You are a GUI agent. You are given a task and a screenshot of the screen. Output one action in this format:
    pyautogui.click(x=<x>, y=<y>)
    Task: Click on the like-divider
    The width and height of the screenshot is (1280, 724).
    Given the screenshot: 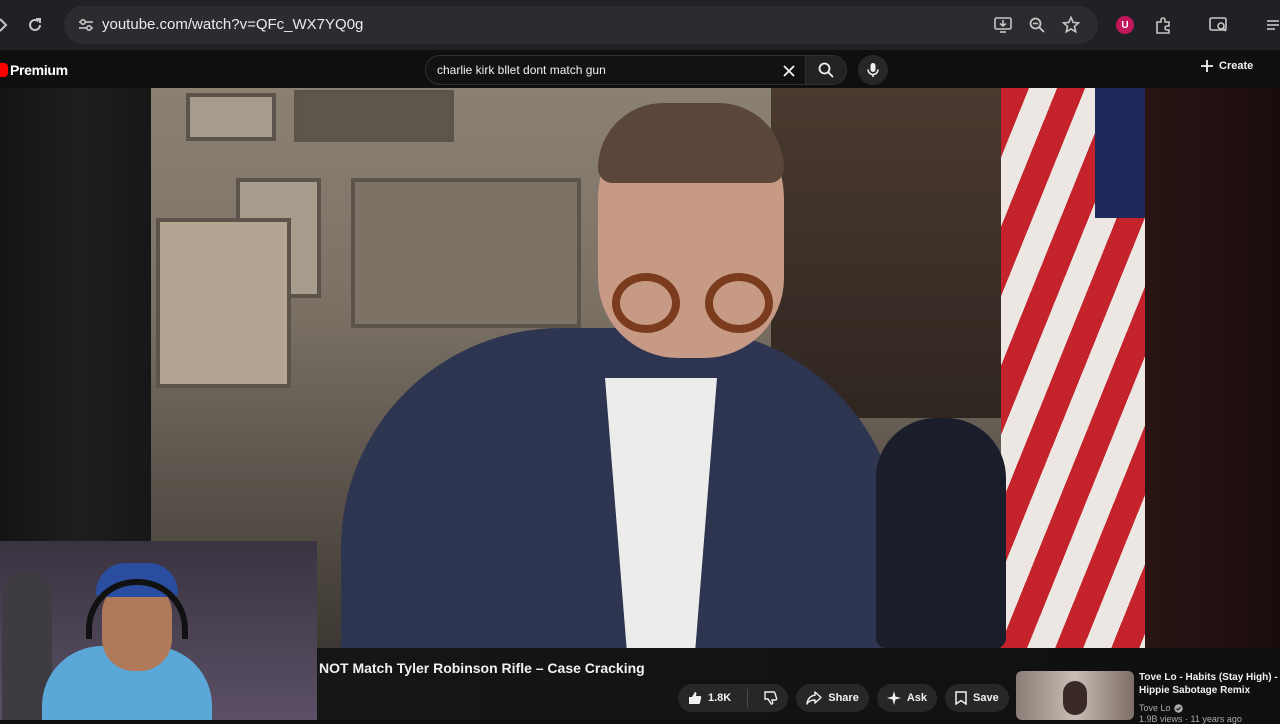 What is the action you would take?
    pyautogui.click(x=748, y=698)
    